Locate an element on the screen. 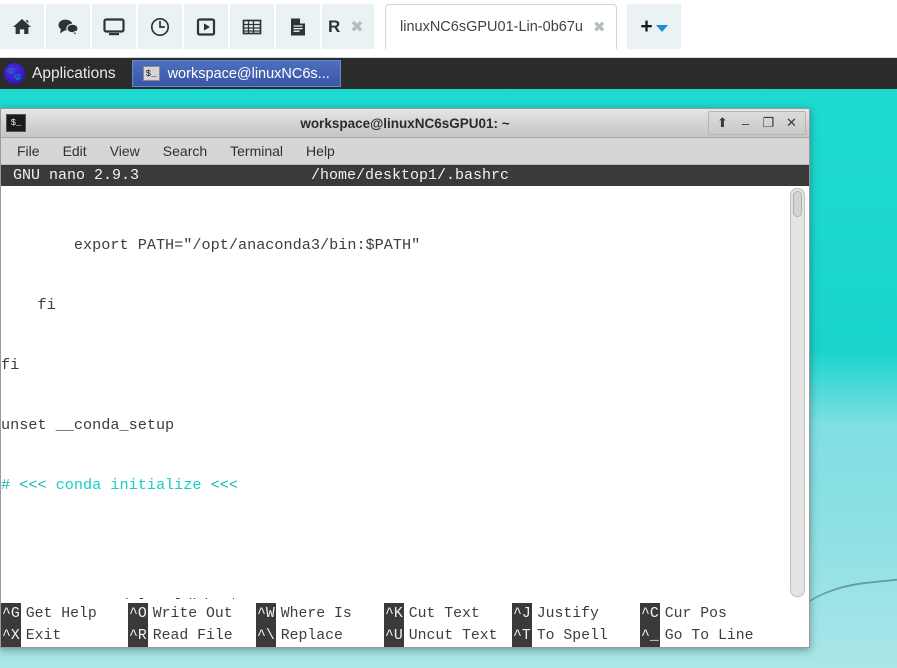  shortcut-uncut-text: ^U Uncut Text is located at coordinates (448, 636).